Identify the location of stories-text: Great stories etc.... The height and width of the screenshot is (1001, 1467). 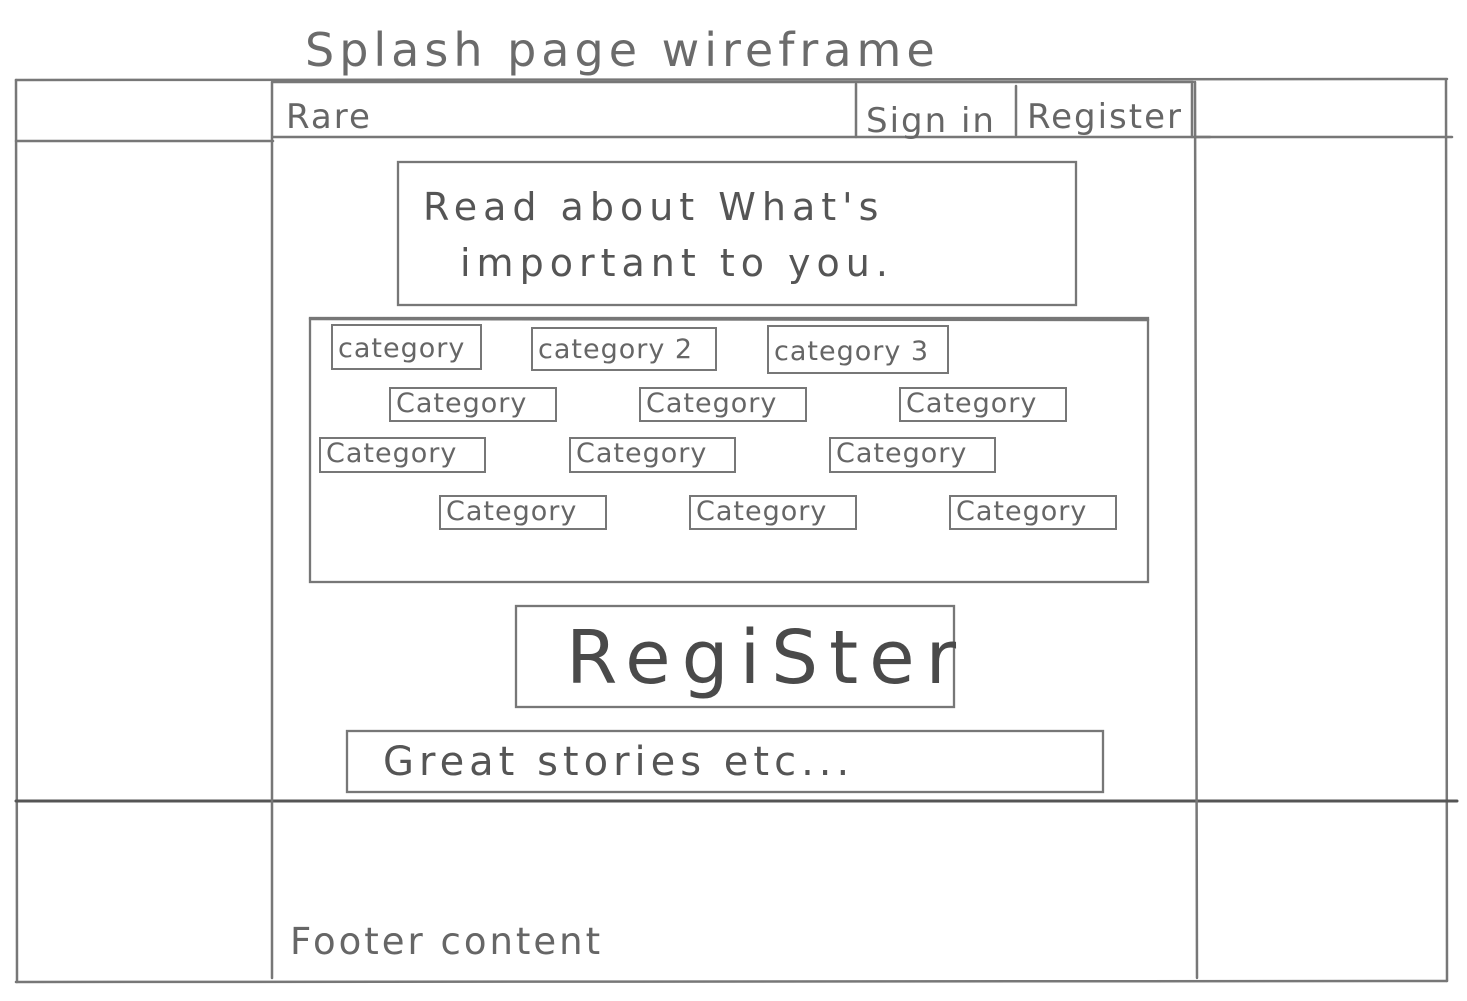
(618, 762).